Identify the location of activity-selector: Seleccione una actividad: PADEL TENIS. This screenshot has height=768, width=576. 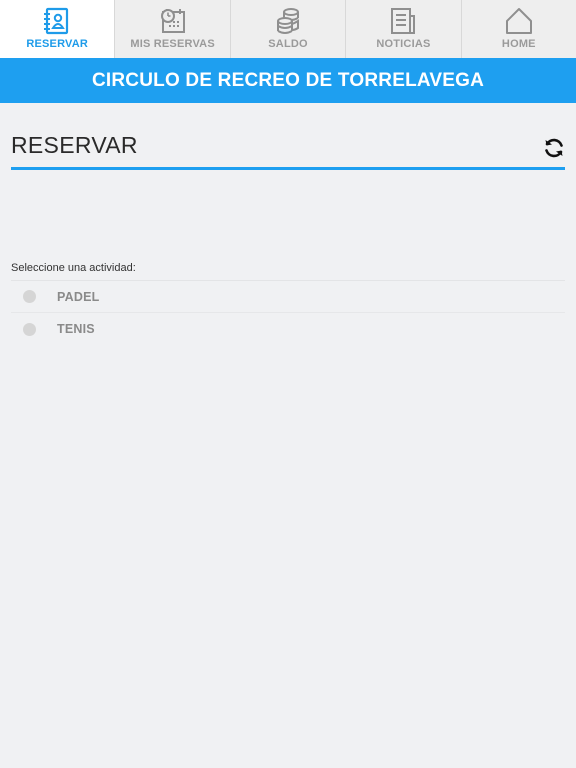
(288, 301).